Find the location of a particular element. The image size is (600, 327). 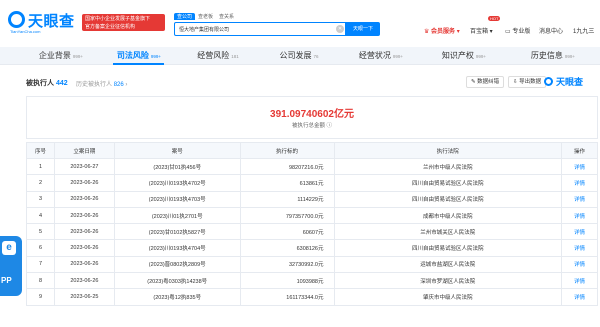

vip-service-label: 会员服务 is located at coordinates (443, 32).